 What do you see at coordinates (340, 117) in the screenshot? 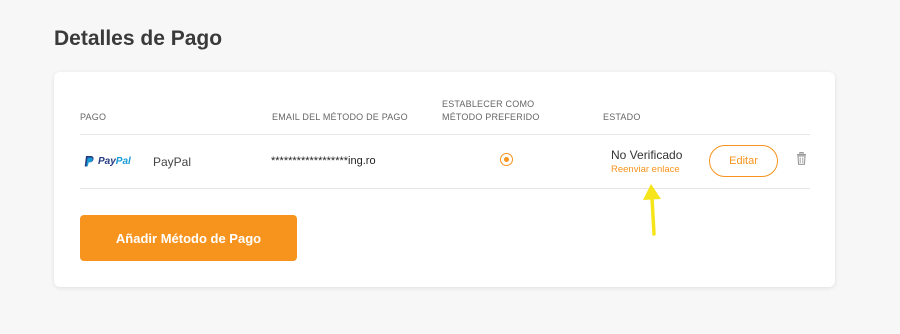
I see `header-email: EMAIL DEL MÉTODO DE PAGO` at bounding box center [340, 117].